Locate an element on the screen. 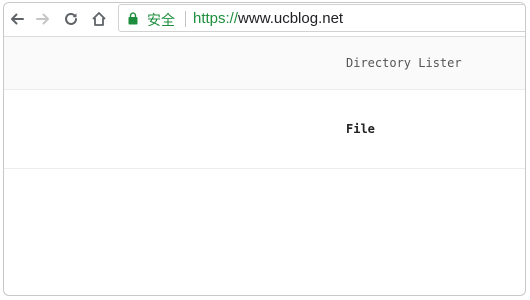 This screenshot has width=530, height=300. back-button is located at coordinates (17, 19).